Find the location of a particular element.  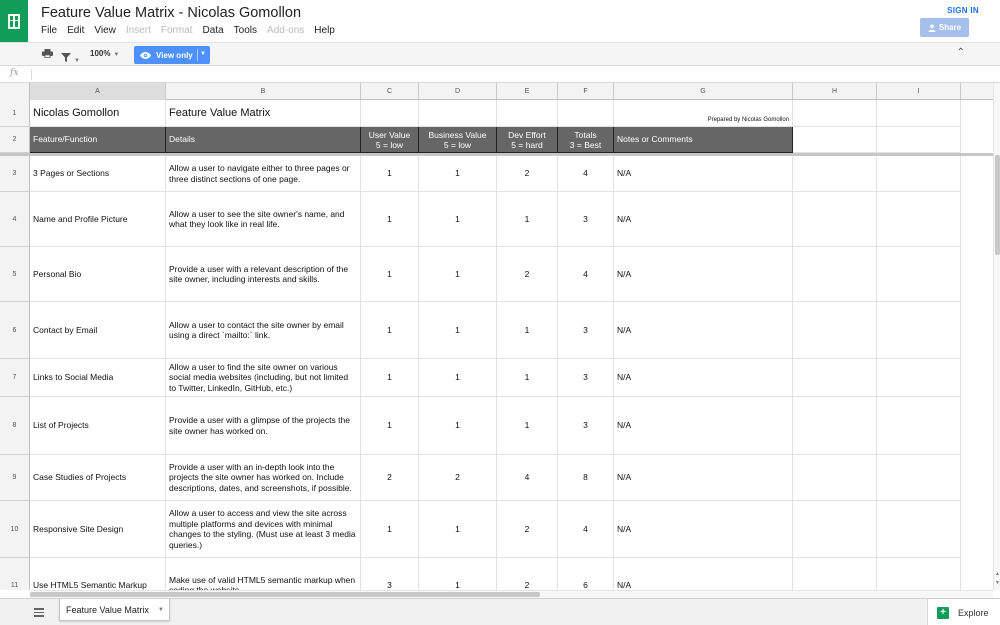

column-header-d: D is located at coordinates (458, 91).